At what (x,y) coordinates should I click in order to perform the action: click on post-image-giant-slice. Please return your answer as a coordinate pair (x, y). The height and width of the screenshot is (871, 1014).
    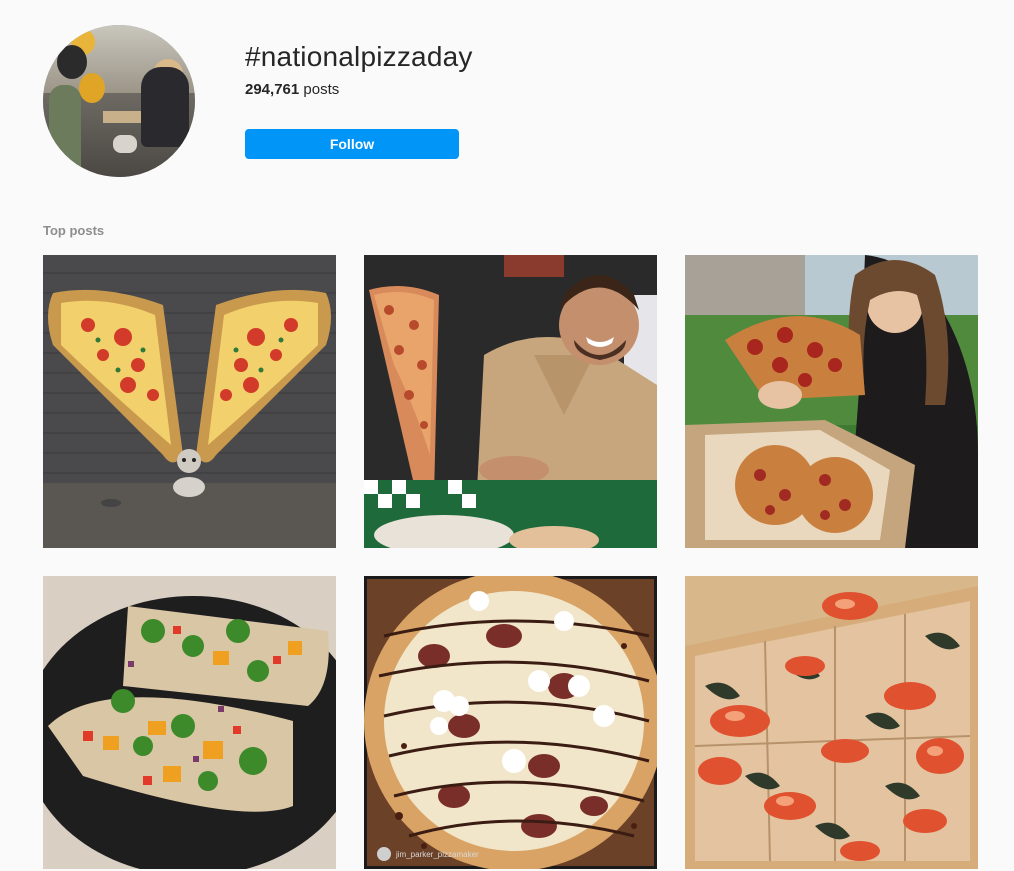
    Looking at the image, I should click on (510, 401).